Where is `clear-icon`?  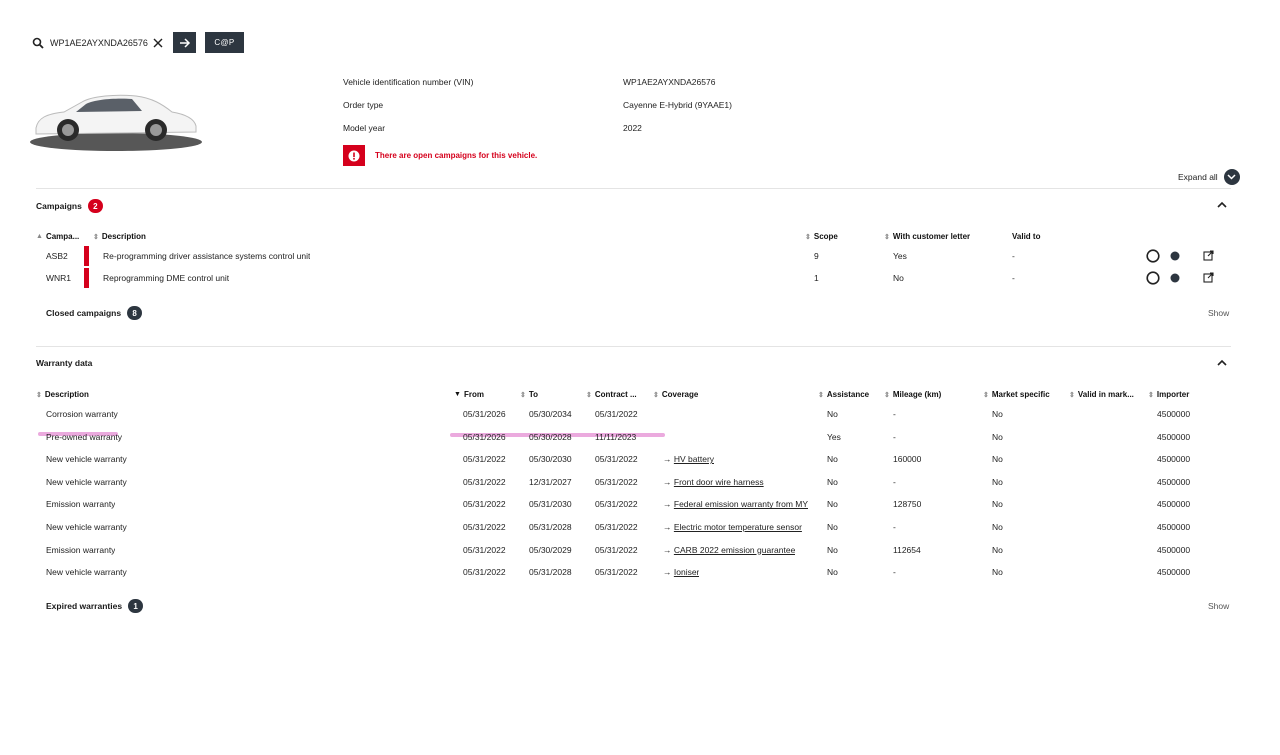 clear-icon is located at coordinates (158, 43).